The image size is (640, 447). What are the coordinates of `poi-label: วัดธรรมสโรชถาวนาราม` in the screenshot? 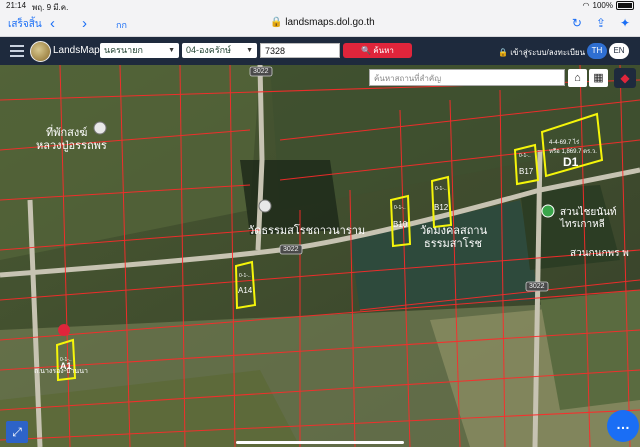 It's located at (307, 231).